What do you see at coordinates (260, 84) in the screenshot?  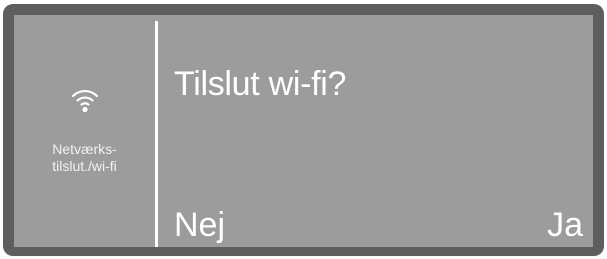 I see `dialog-prompt: Tilslut wi-fi?` at bounding box center [260, 84].